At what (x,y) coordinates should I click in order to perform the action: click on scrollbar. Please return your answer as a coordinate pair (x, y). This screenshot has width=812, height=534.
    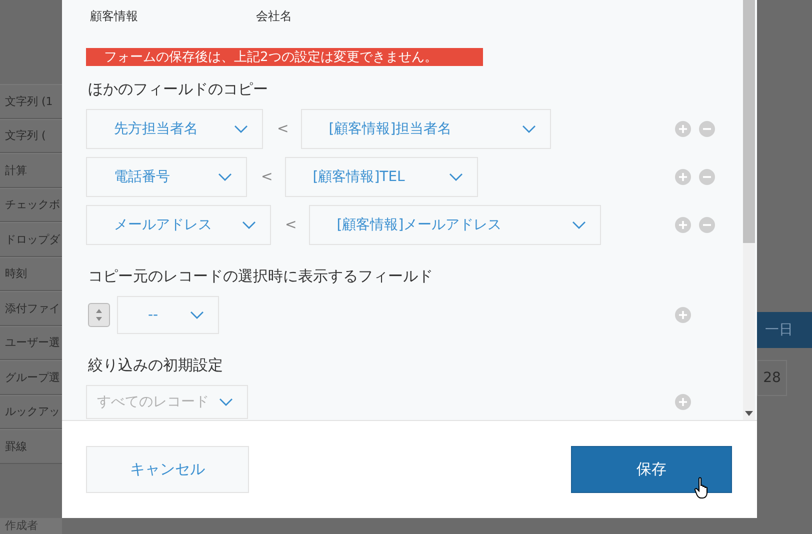
    Looking at the image, I should click on (749, 210).